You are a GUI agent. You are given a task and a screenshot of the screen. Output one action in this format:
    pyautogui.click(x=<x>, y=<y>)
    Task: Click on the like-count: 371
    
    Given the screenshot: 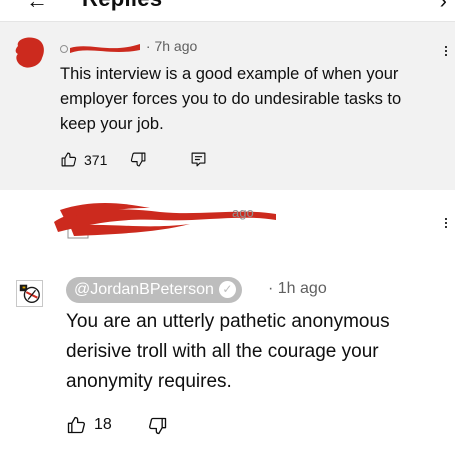 What is the action you would take?
    pyautogui.click(x=96, y=160)
    